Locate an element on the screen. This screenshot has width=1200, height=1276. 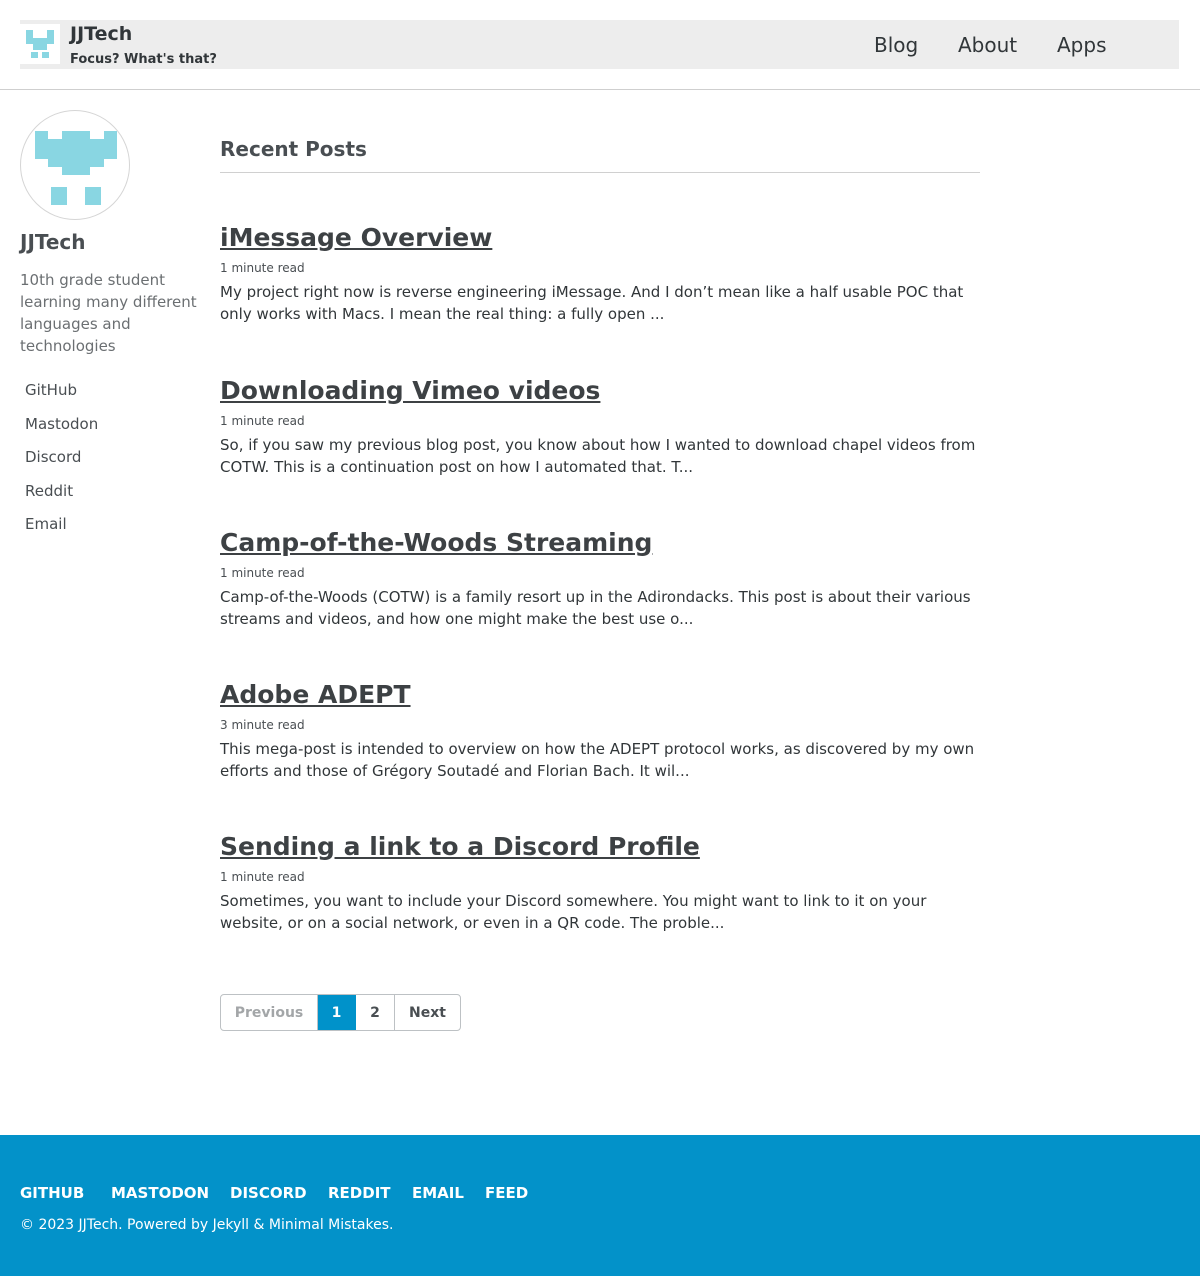
pagination: Previous 1 2 Next is located at coordinates (340, 1012).